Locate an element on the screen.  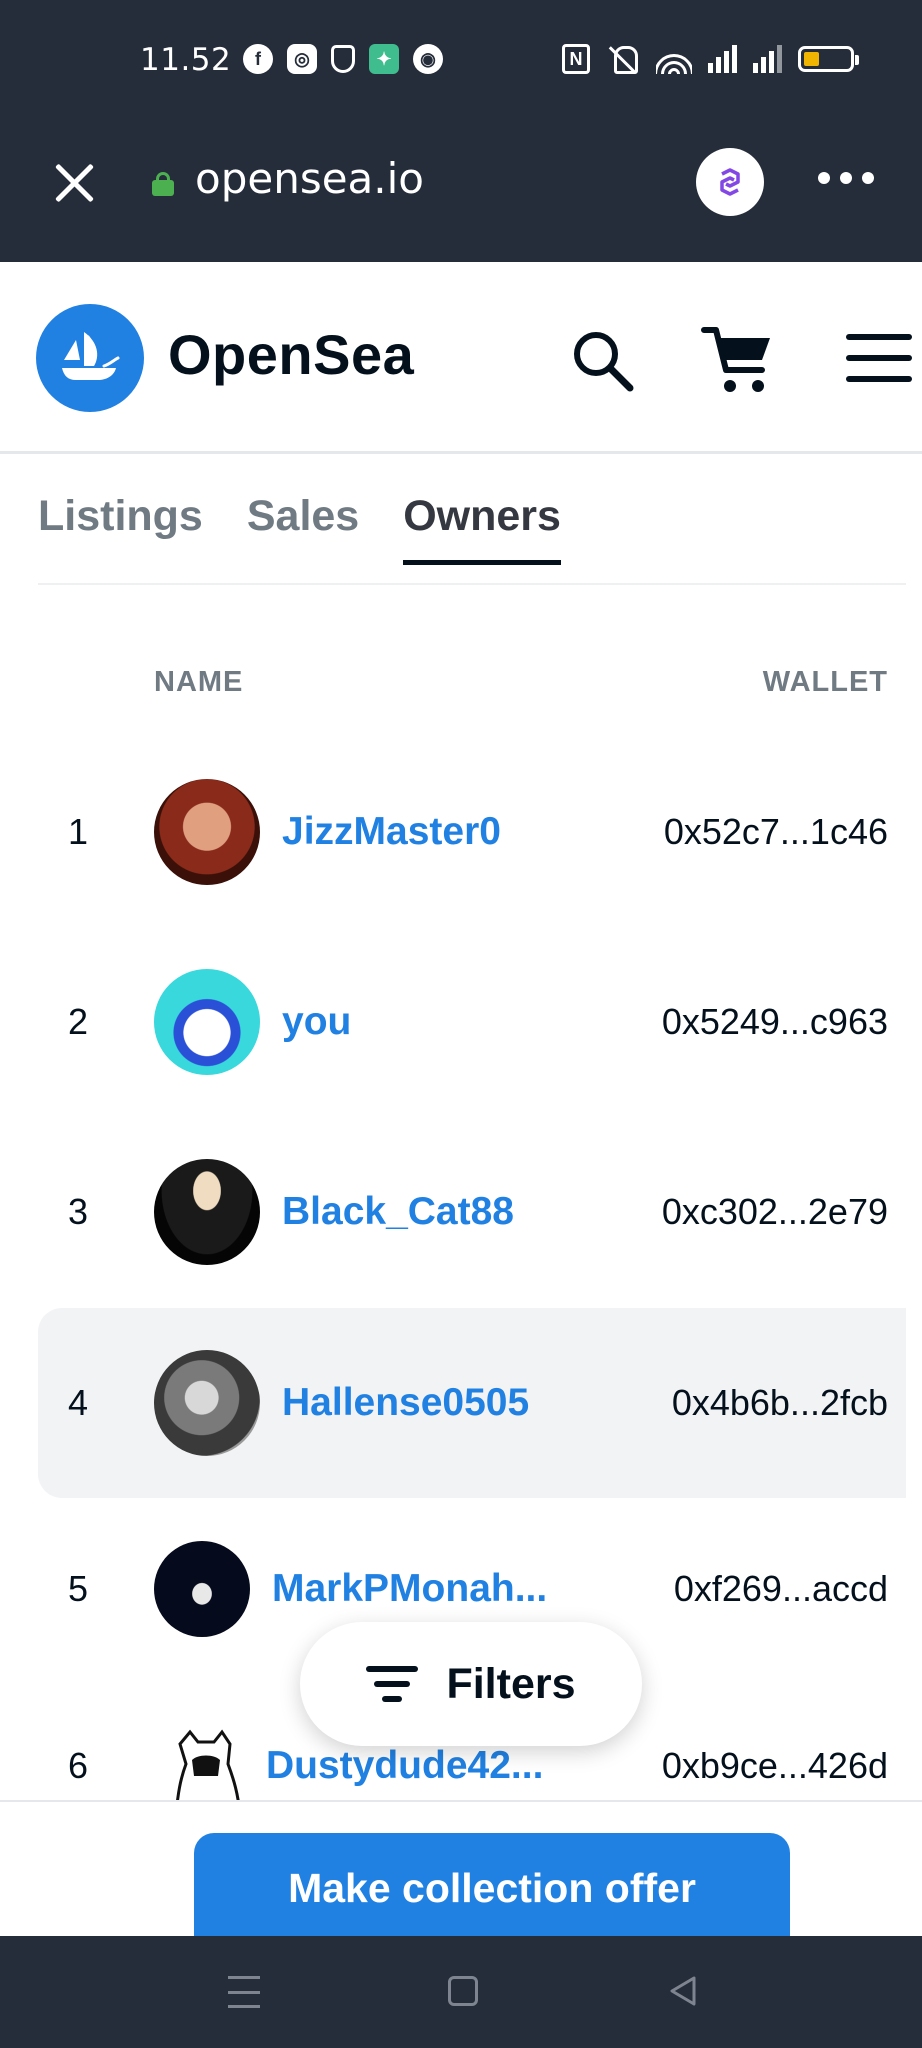
shield-icon is located at coordinates (343, 59).